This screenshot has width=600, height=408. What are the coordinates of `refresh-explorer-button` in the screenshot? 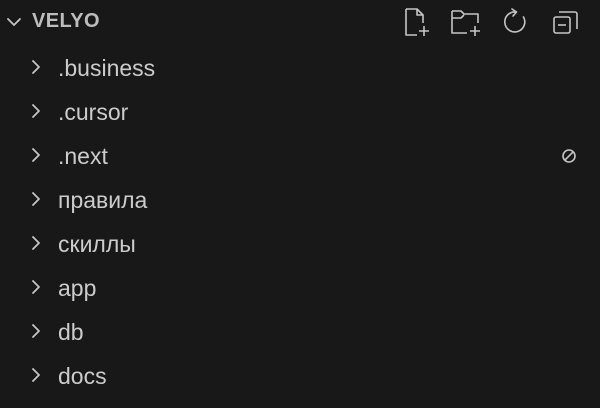 It's located at (516, 22).